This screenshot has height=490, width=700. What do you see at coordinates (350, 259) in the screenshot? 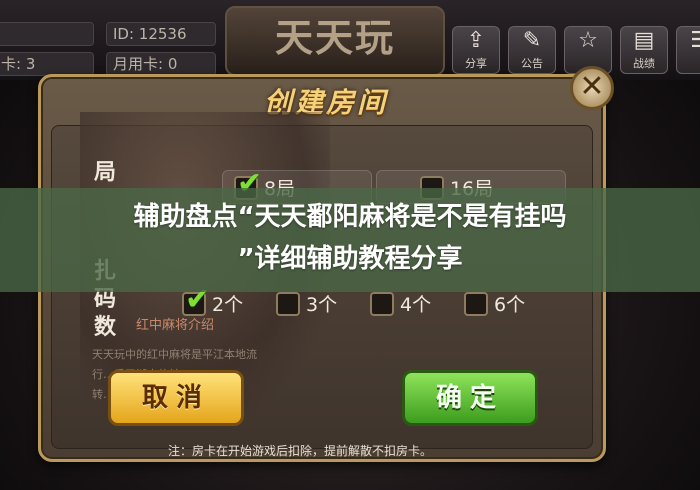
I see `article-title-line: ”详细辅助教程分享` at bounding box center [350, 259].